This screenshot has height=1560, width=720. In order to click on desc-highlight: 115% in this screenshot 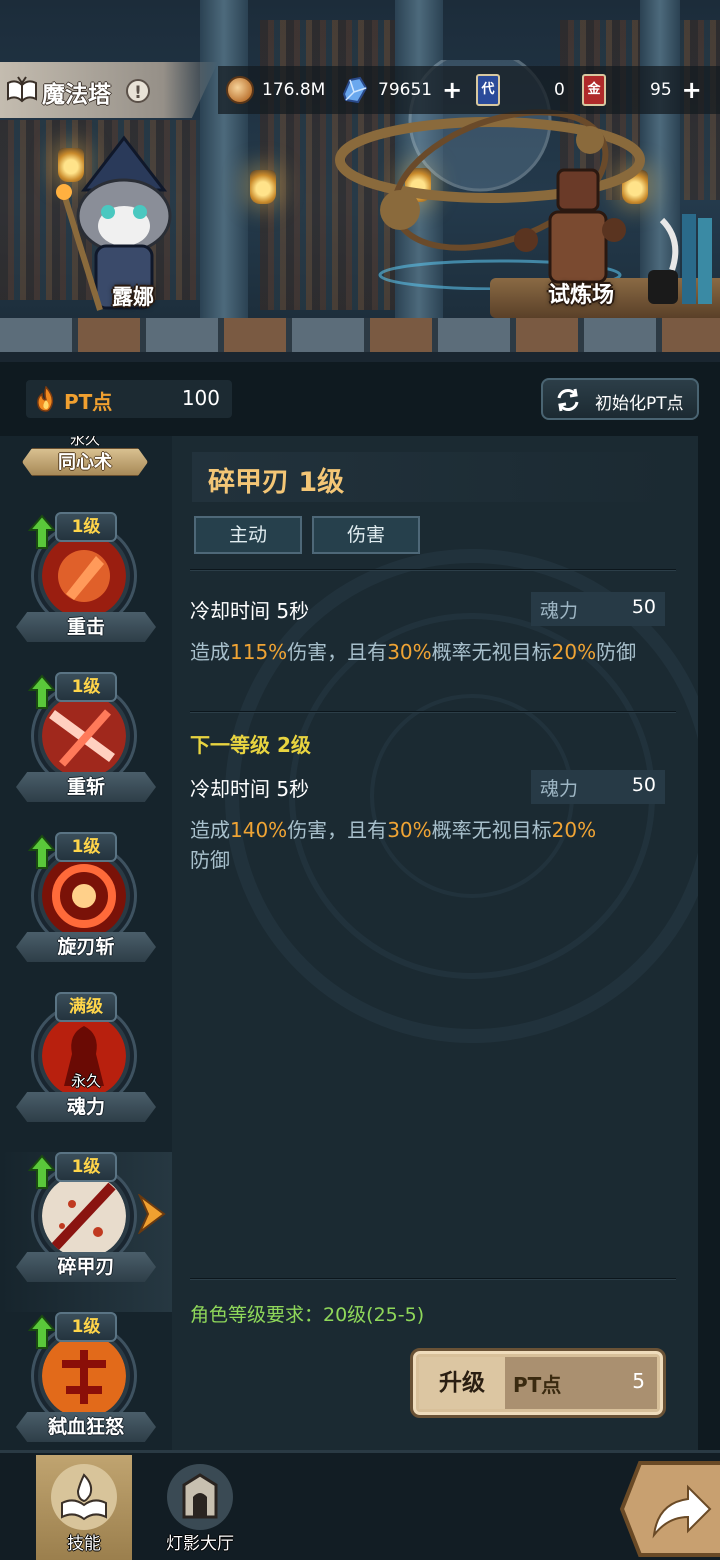, I will do `click(259, 652)`.